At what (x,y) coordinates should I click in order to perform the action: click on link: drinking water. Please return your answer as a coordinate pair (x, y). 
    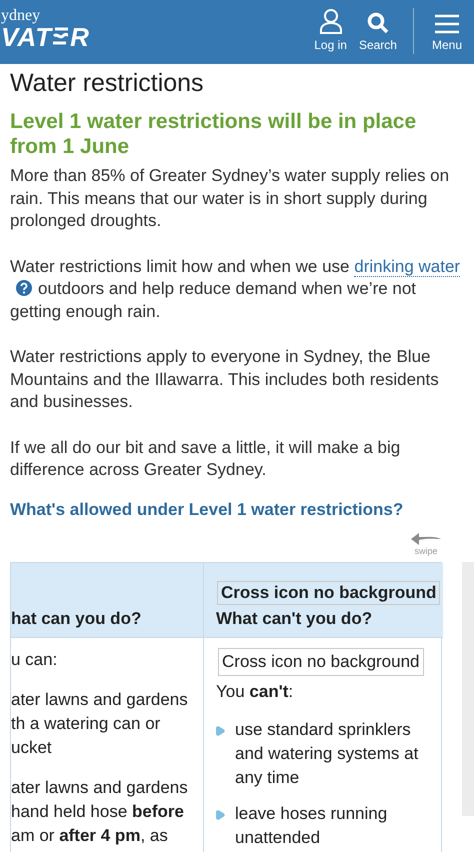
    Looking at the image, I should click on (407, 266).